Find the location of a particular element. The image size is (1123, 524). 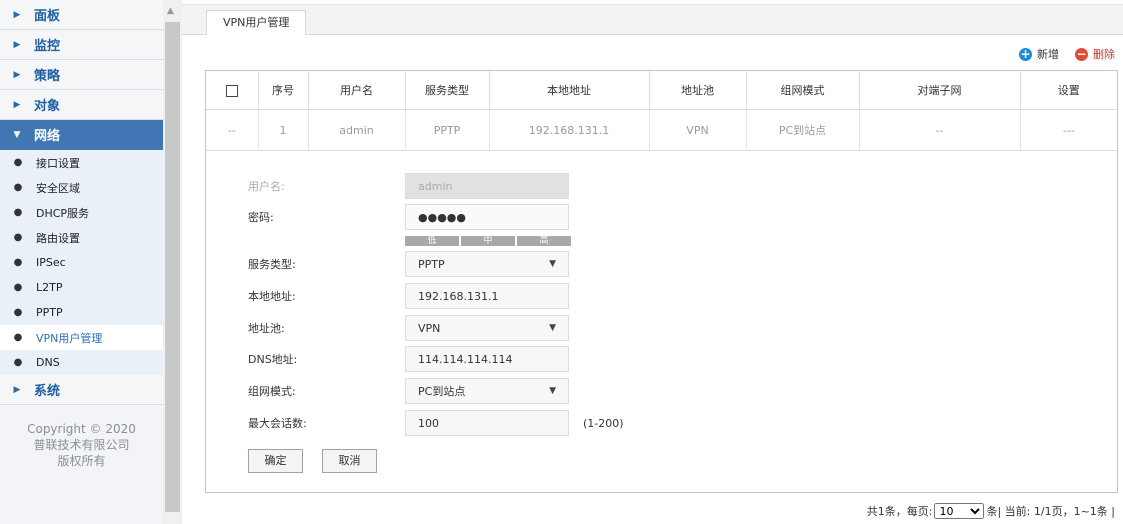

nav-label: 对象 is located at coordinates (47, 106).